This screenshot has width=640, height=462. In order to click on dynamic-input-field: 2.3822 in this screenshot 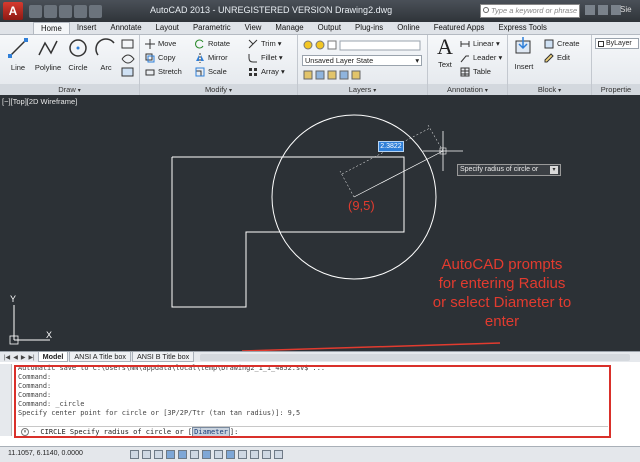, I will do `click(391, 146)`.